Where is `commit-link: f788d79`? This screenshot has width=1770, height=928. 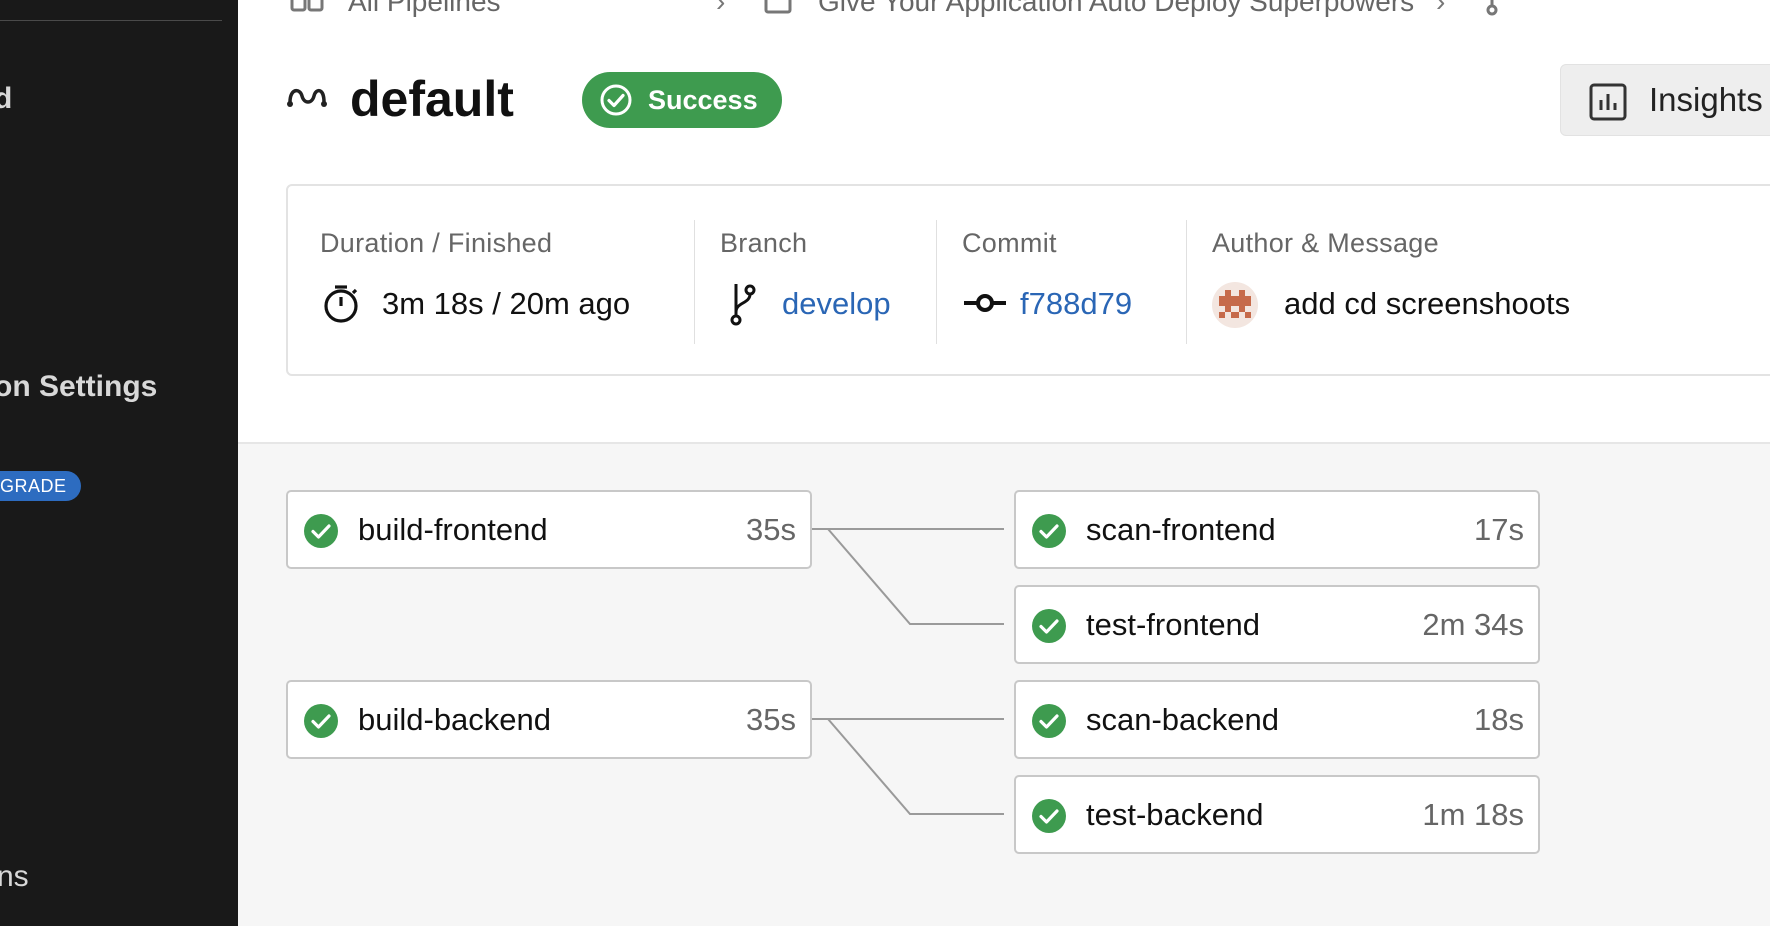 commit-link: f788d79 is located at coordinates (1076, 304).